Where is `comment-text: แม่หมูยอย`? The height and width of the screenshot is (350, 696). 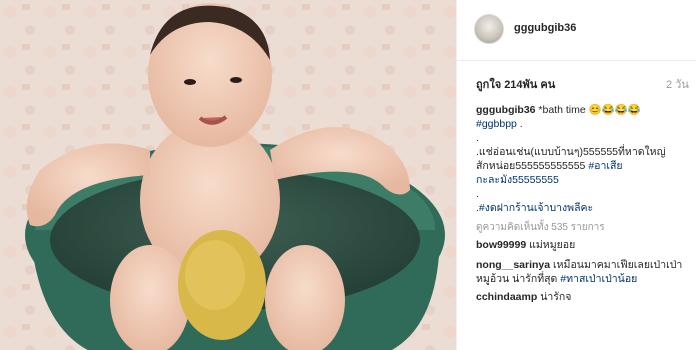 comment-text: แม่หมูยอย is located at coordinates (551, 245).